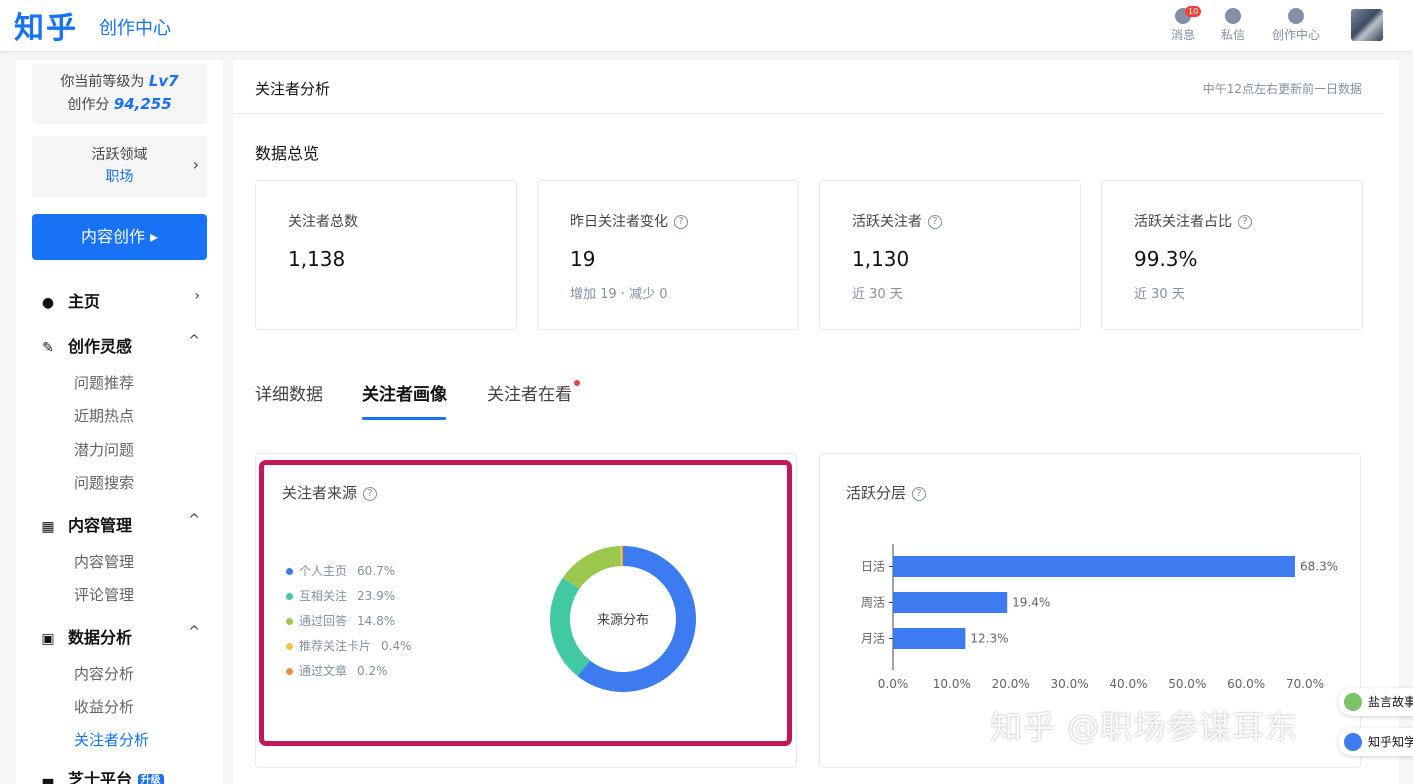 The image size is (1413, 784). Describe the element at coordinates (1390, 702) in the screenshot. I see `side-chip-label: 盐言故事` at that location.